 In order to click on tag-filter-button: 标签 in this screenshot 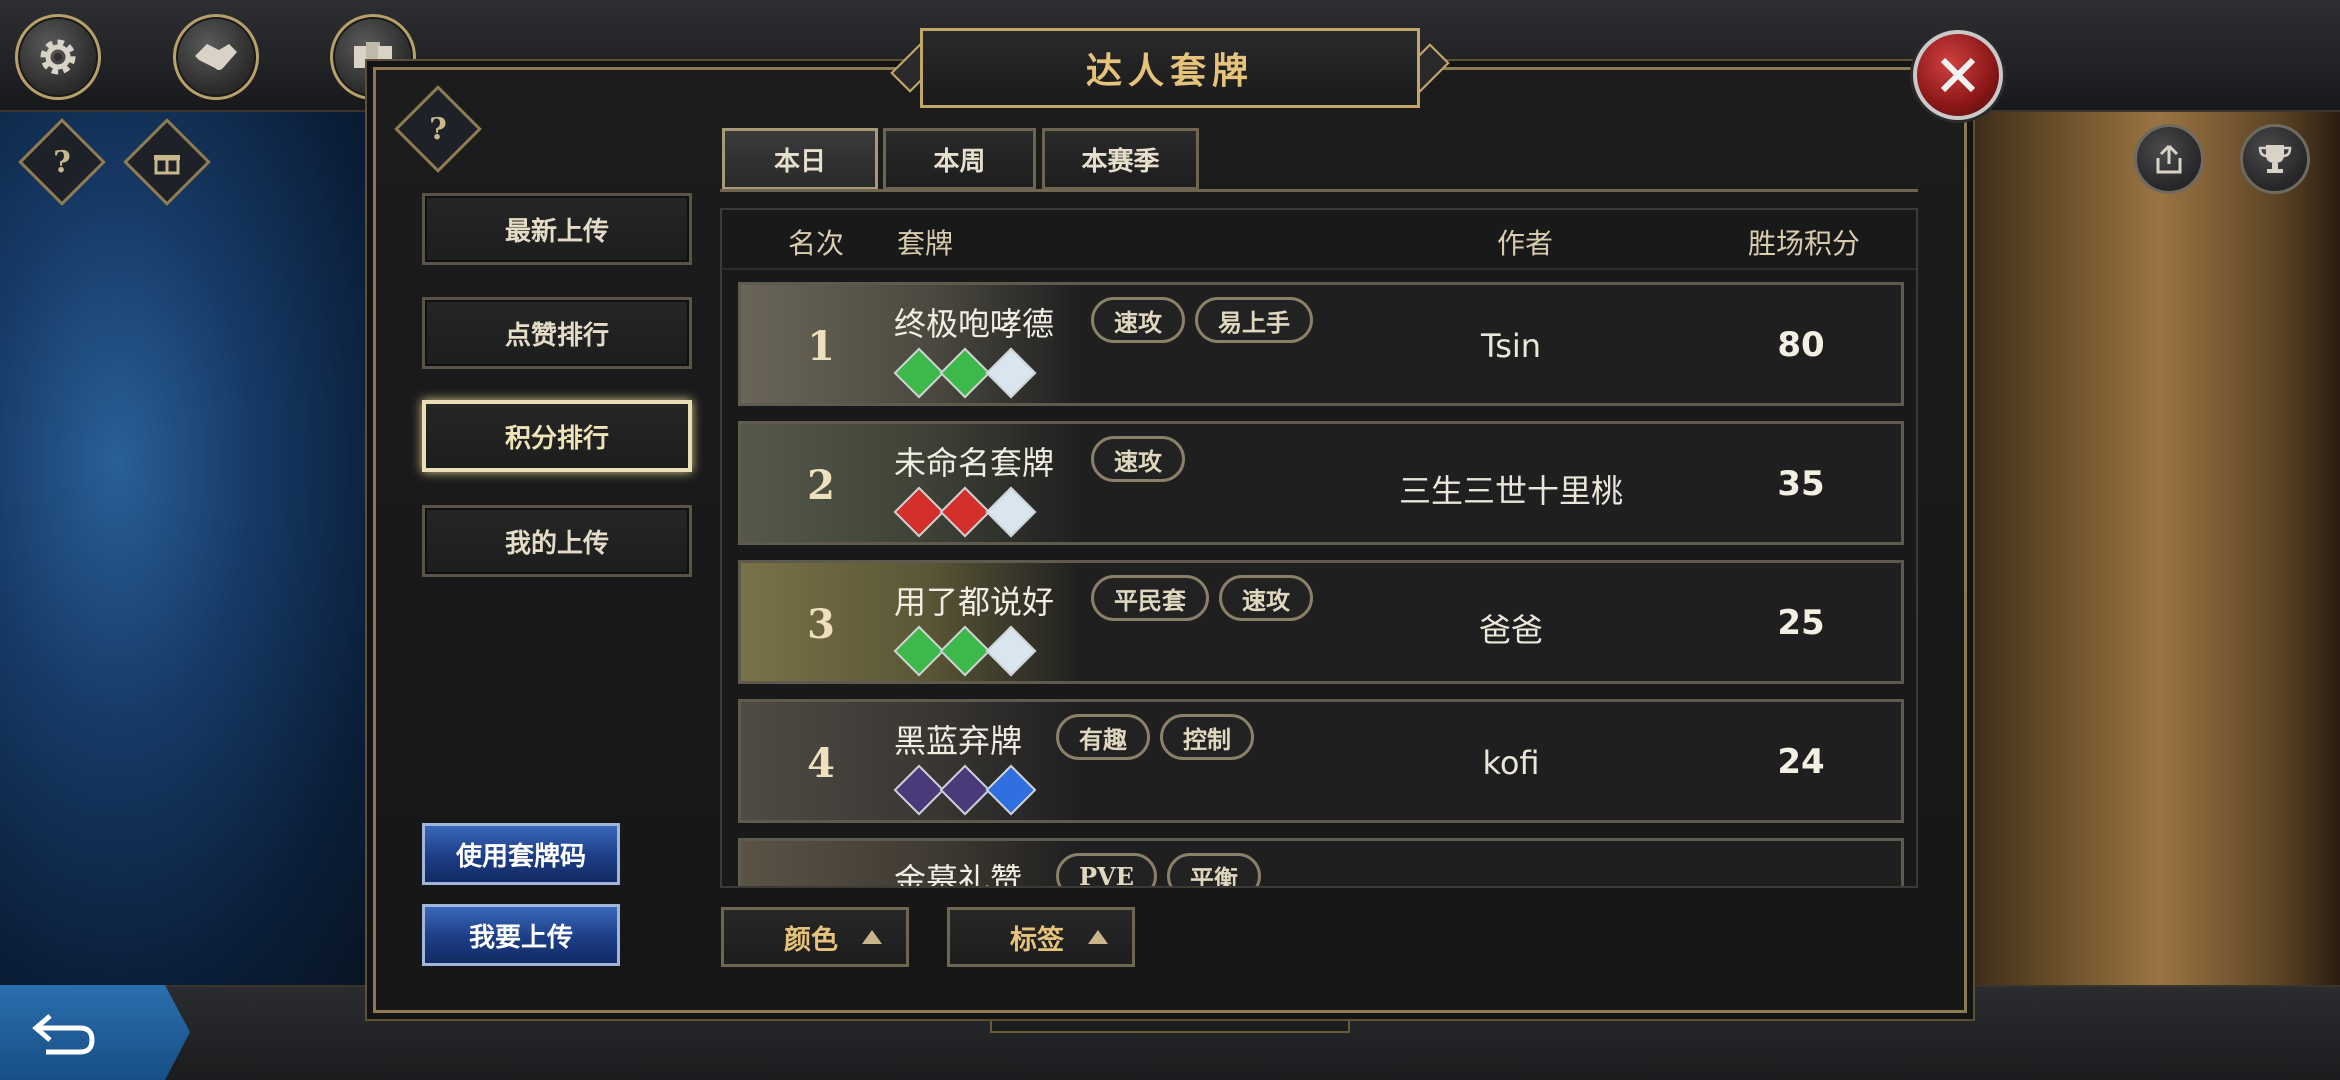, I will do `click(1041, 937)`.